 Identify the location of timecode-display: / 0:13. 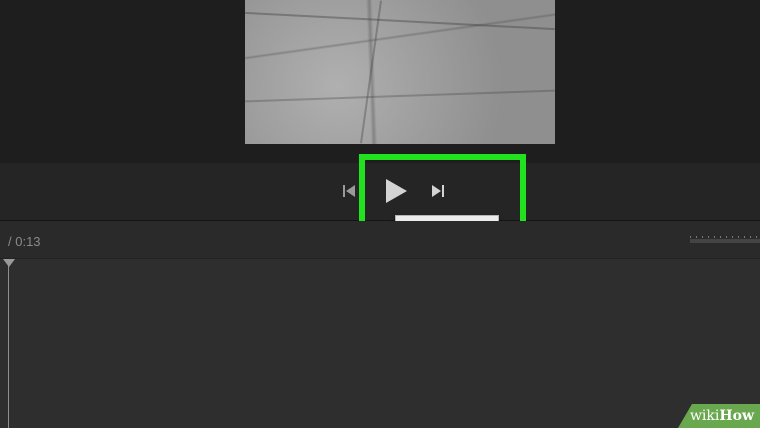
(24, 241).